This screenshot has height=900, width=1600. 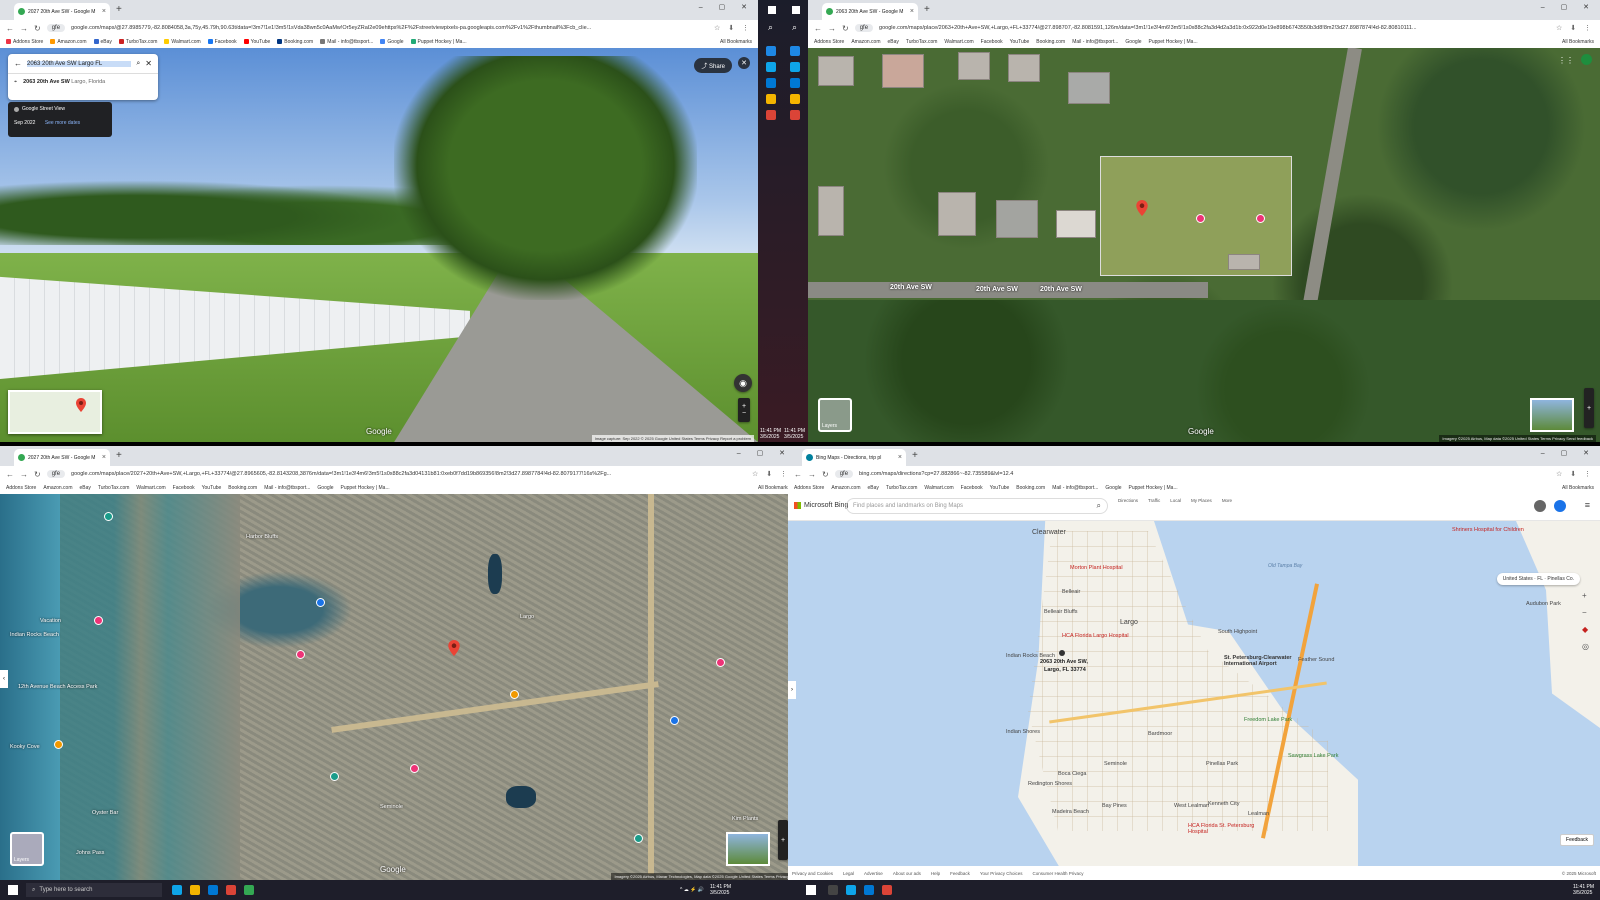 What do you see at coordinates (1560, 506) in the screenshot?
I see `rewards-icon` at bounding box center [1560, 506].